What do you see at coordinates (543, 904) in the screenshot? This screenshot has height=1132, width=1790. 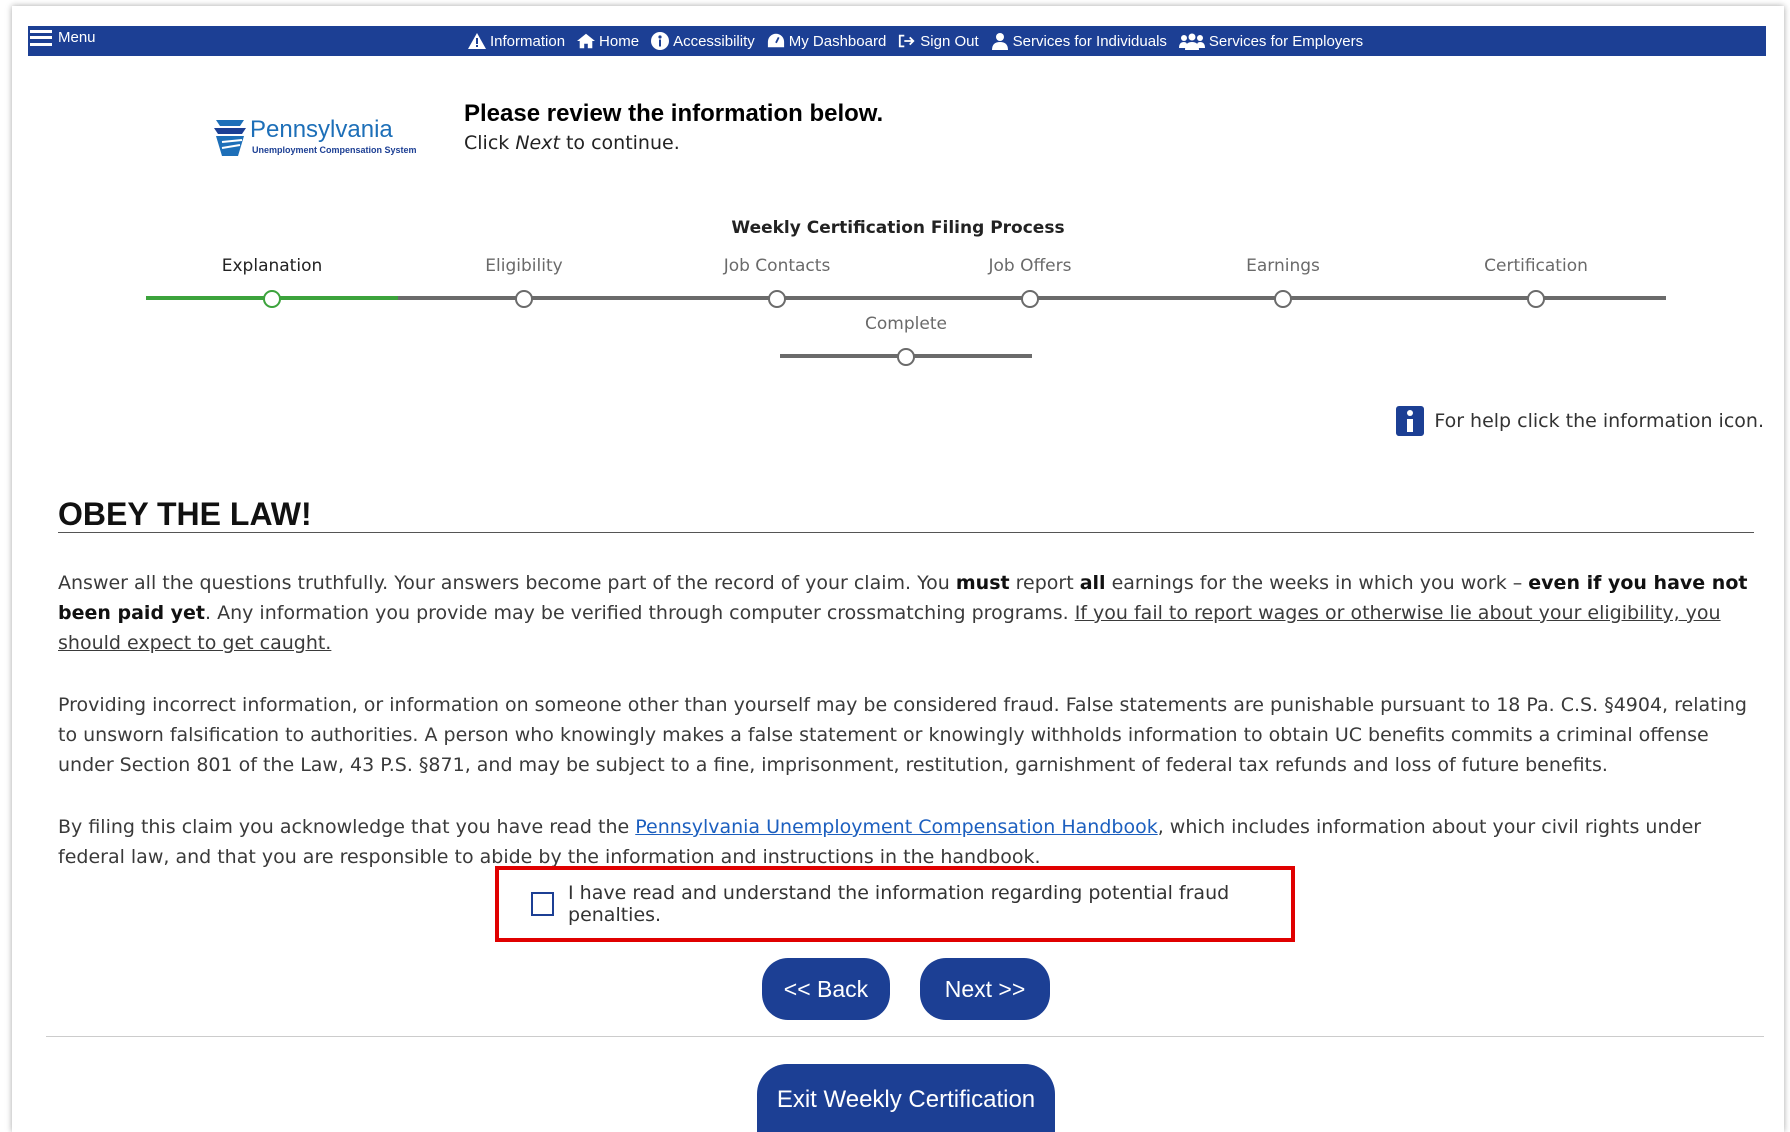 I see `acknowledge-checkbox` at bounding box center [543, 904].